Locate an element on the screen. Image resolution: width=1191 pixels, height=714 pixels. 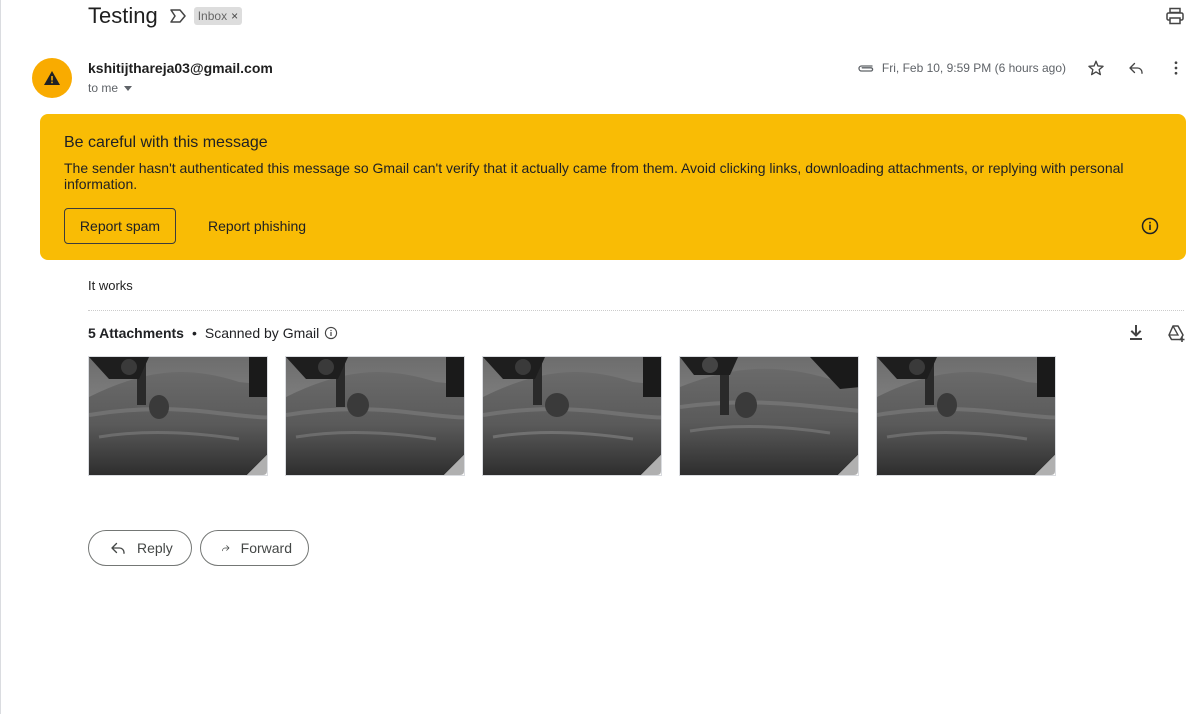
recipient-details-toggle: to me is located at coordinates (110, 88).